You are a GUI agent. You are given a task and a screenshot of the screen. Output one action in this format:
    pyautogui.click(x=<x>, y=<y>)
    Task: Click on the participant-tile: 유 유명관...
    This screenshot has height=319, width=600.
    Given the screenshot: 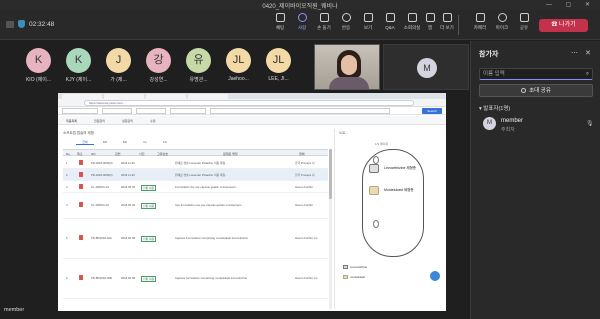 What is the action you would take?
    pyautogui.click(x=198, y=65)
    